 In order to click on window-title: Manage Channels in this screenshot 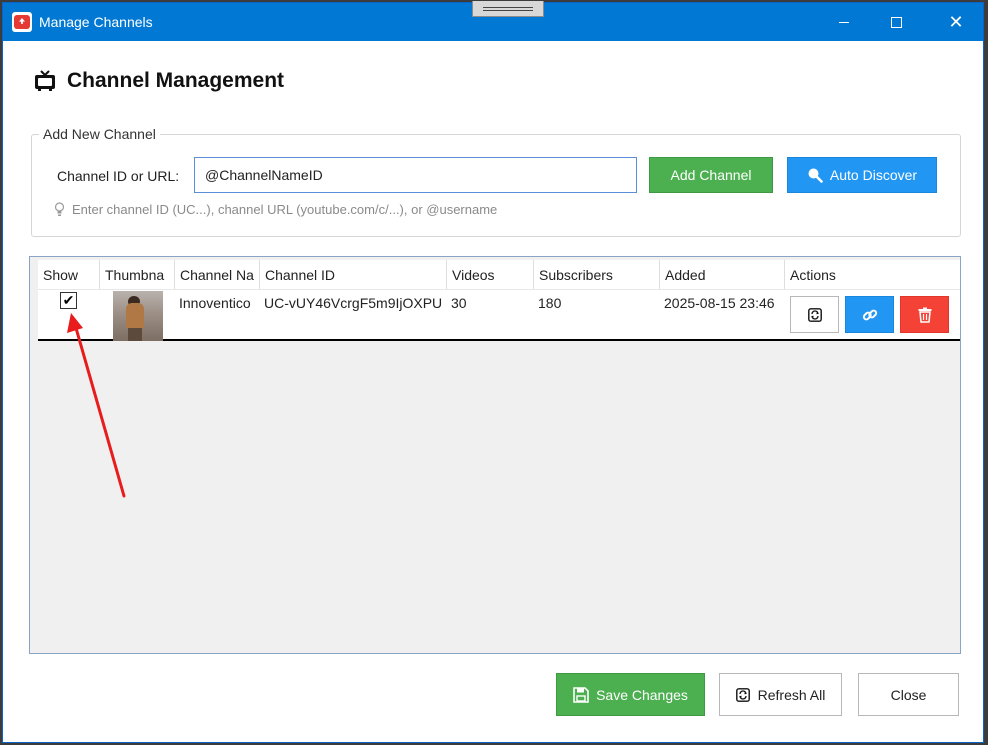, I will do `click(96, 22)`.